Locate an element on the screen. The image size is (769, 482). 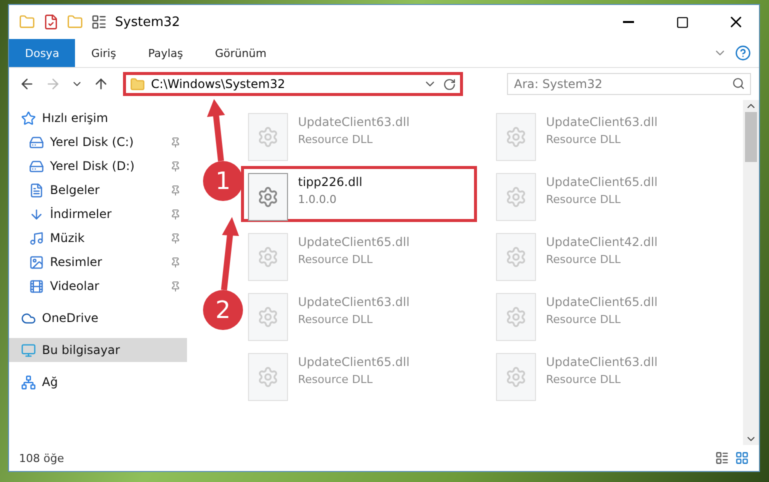
download-icon is located at coordinates (36, 214).